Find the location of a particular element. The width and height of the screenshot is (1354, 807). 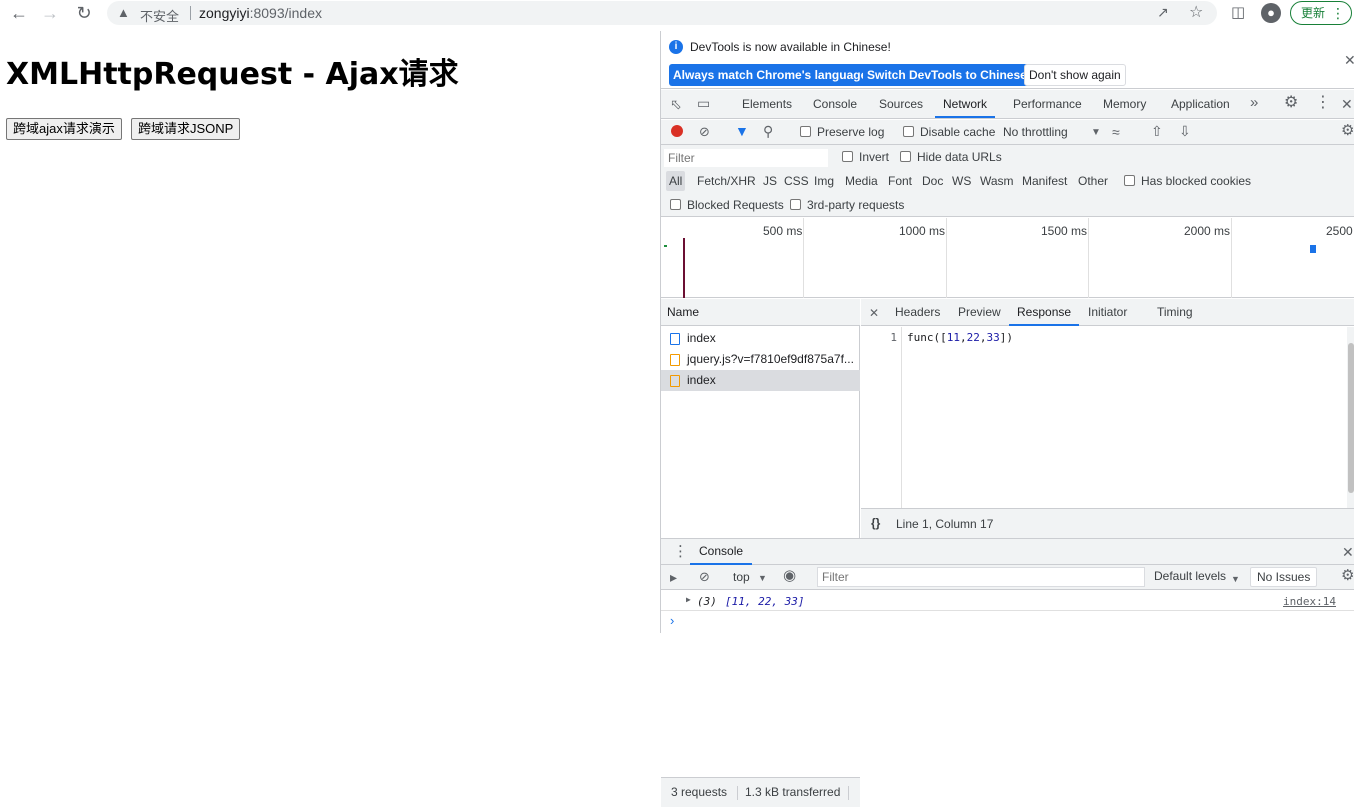

drawer-tab-console: Console is located at coordinates (721, 552).